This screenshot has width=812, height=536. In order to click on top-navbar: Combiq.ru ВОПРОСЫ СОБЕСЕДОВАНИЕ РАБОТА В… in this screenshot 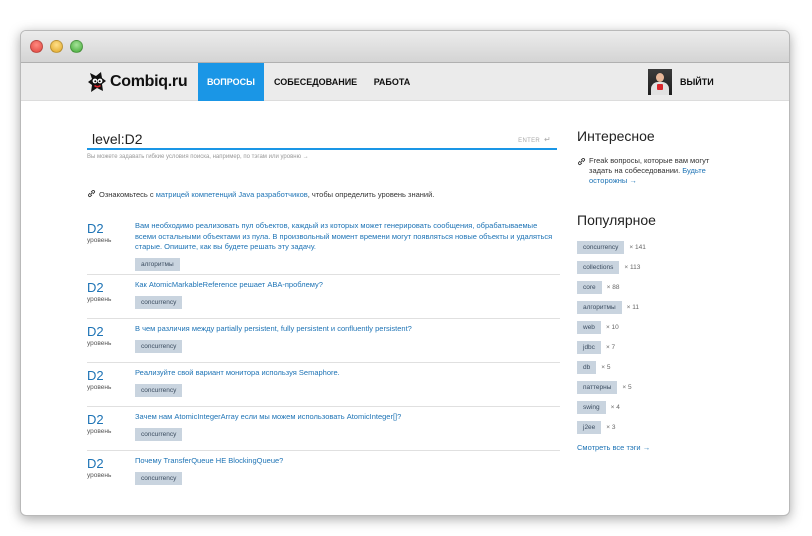, I will do `click(405, 82)`.